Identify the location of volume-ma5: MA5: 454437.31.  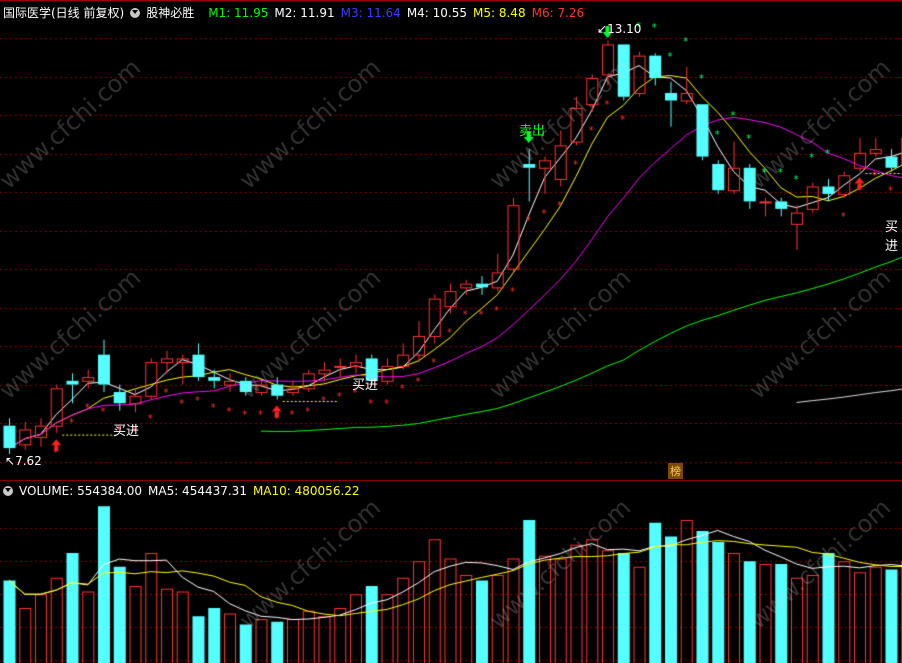
(197, 491).